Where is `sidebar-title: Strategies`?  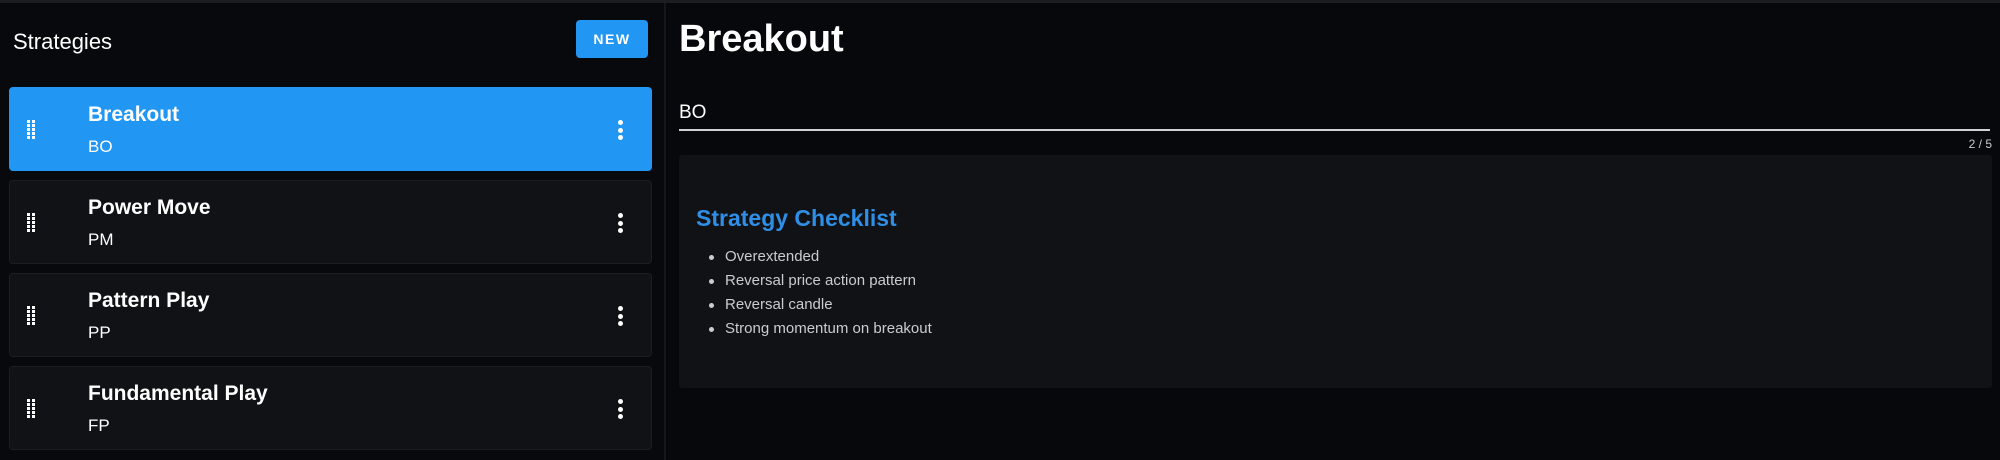 sidebar-title: Strategies is located at coordinates (63, 41).